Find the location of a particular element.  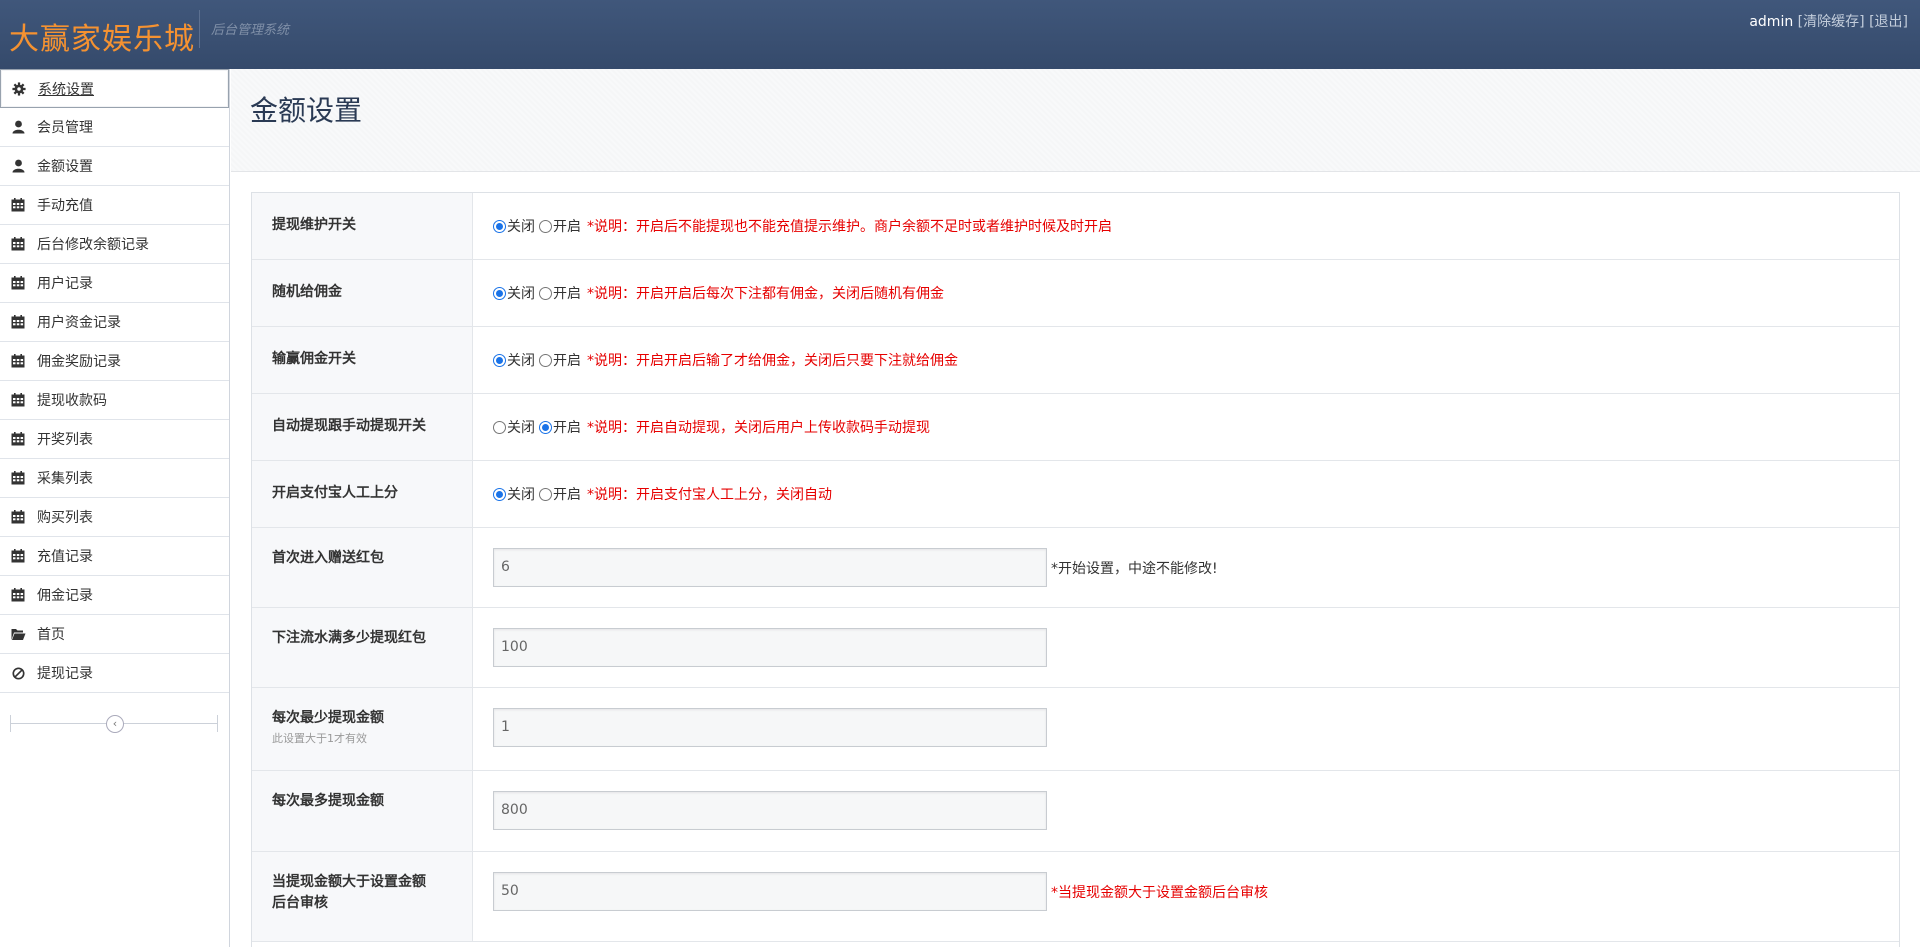

sidebar-item-label: 佣金记录 is located at coordinates (65, 596).